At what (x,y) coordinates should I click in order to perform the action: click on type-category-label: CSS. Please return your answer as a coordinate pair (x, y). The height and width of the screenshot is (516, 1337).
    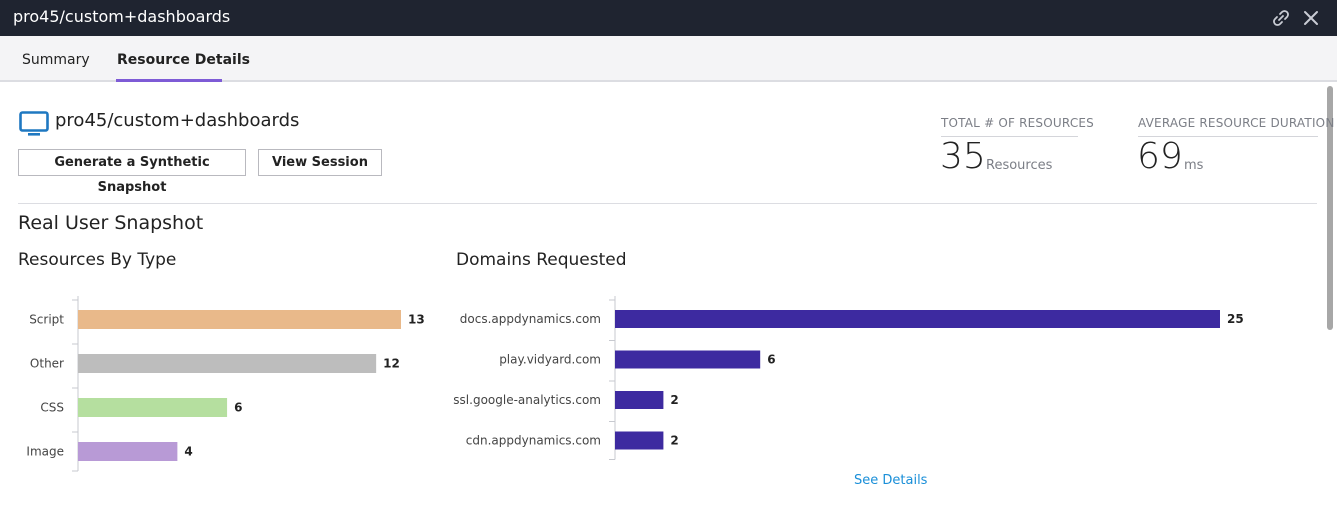
    Looking at the image, I should click on (52, 408).